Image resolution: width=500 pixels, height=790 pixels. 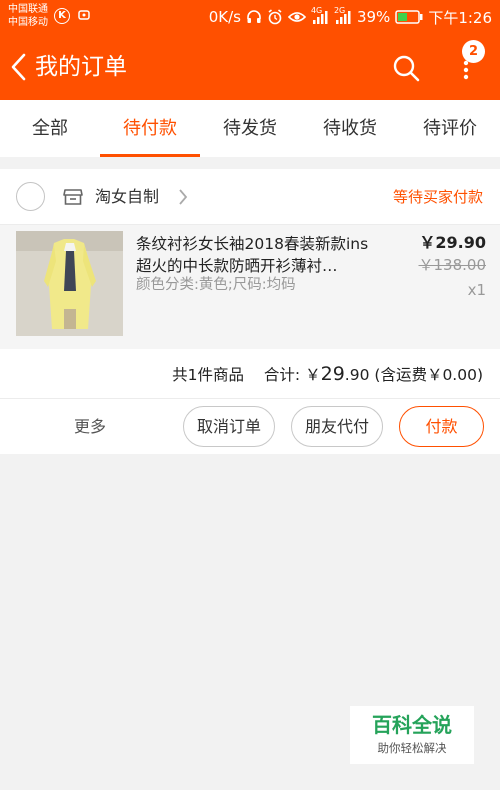 I want to click on status-right: 0K/s 4G 2G 39% 下午1:26, so click(x=350, y=17).